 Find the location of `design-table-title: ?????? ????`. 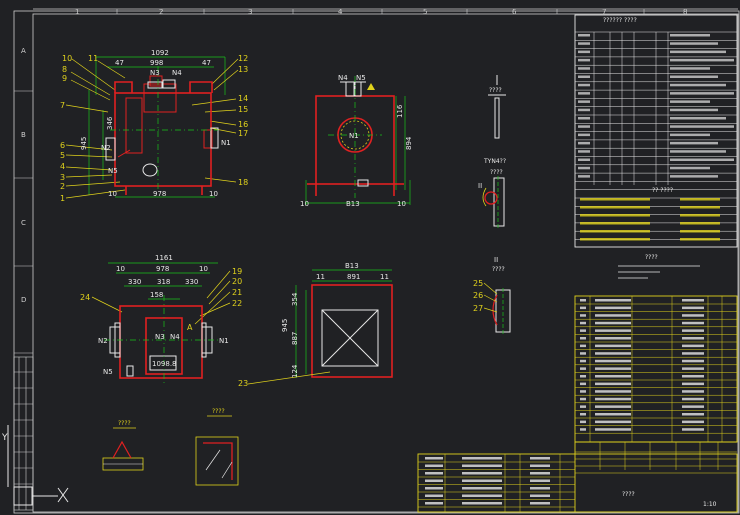

design-table-title: ?????? ???? is located at coordinates (620, 20).